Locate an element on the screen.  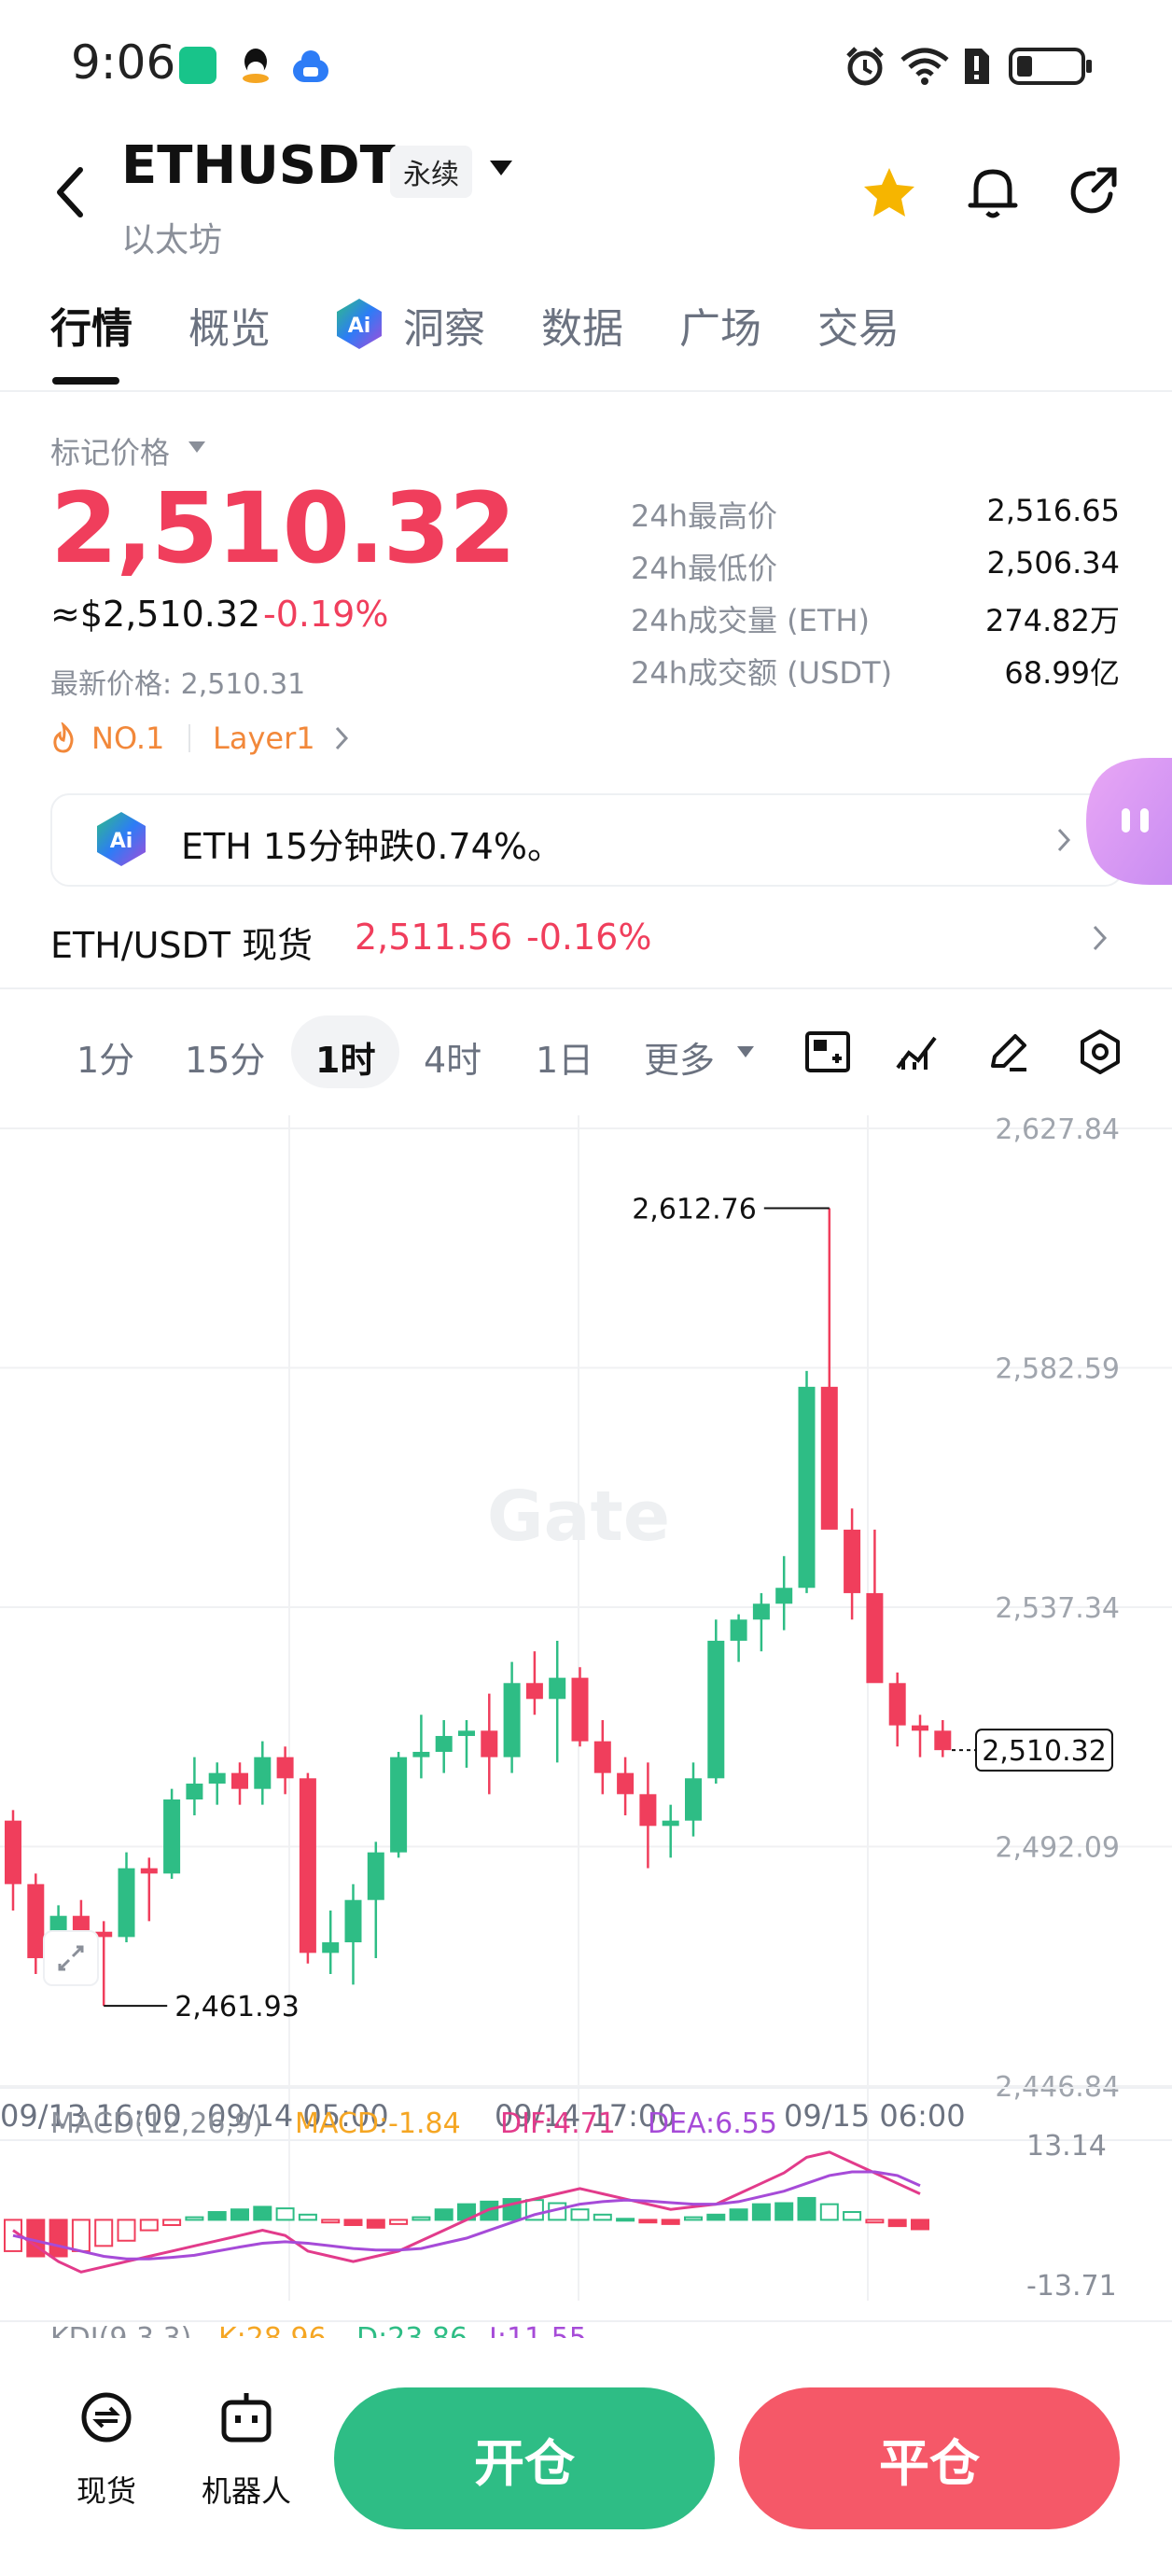
interval-1d: 1日 is located at coordinates (564, 1057).